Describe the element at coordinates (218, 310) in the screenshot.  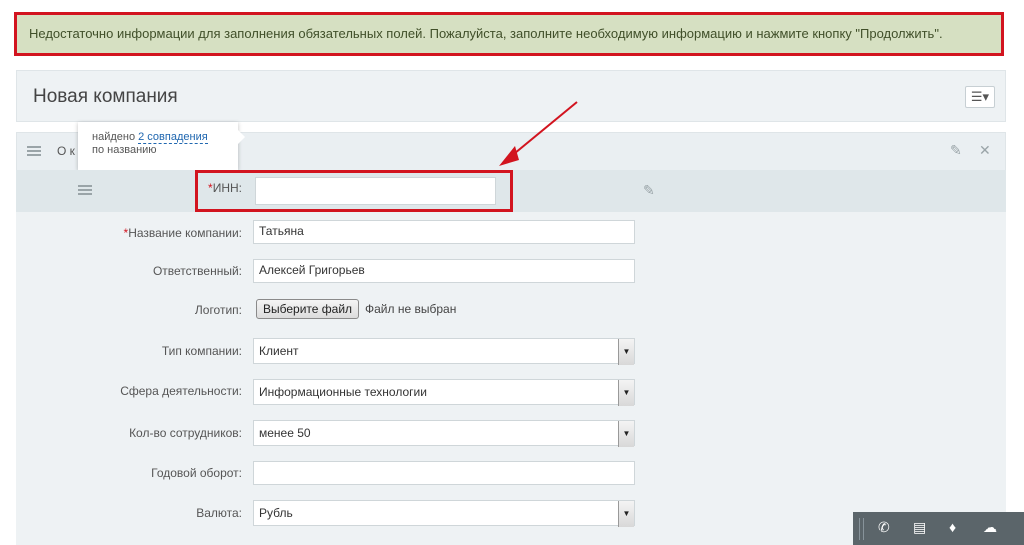
I see `logo-label: Логотип:` at that location.